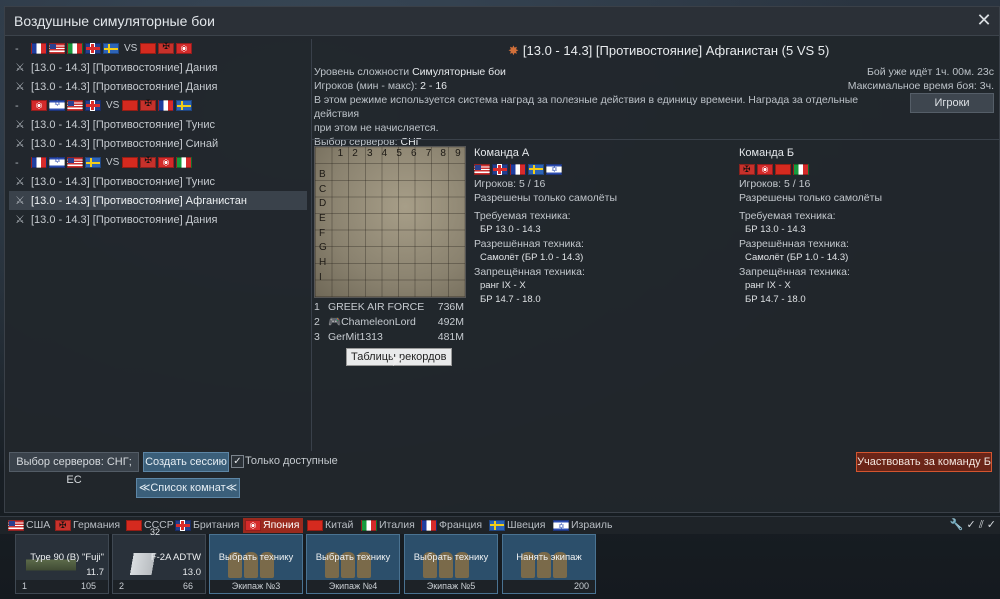  I want to click on allowed-item: Самолёт (БР 1.0 - 14.3), so click(532, 257).